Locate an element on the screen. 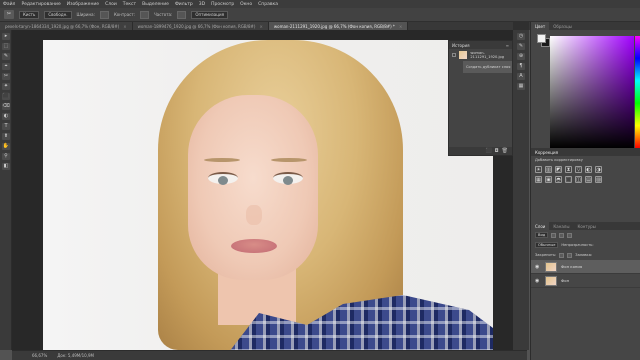  menu-edit: Редактирование is located at coordinates (40, 4).